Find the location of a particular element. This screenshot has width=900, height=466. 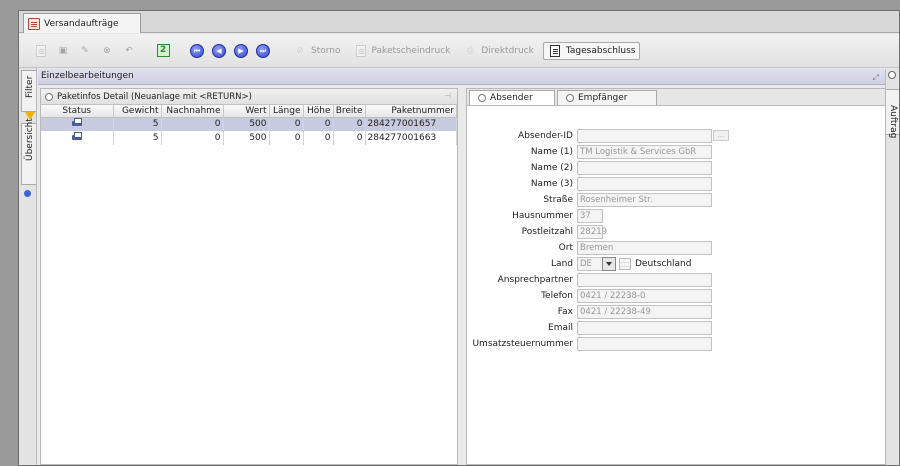

tab-empfaenger: Empfänger is located at coordinates (607, 97).